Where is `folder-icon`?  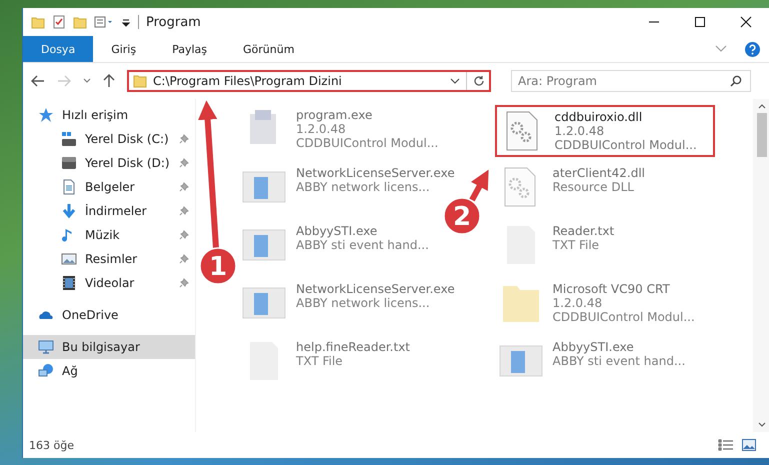 folder-icon is located at coordinates (140, 81).